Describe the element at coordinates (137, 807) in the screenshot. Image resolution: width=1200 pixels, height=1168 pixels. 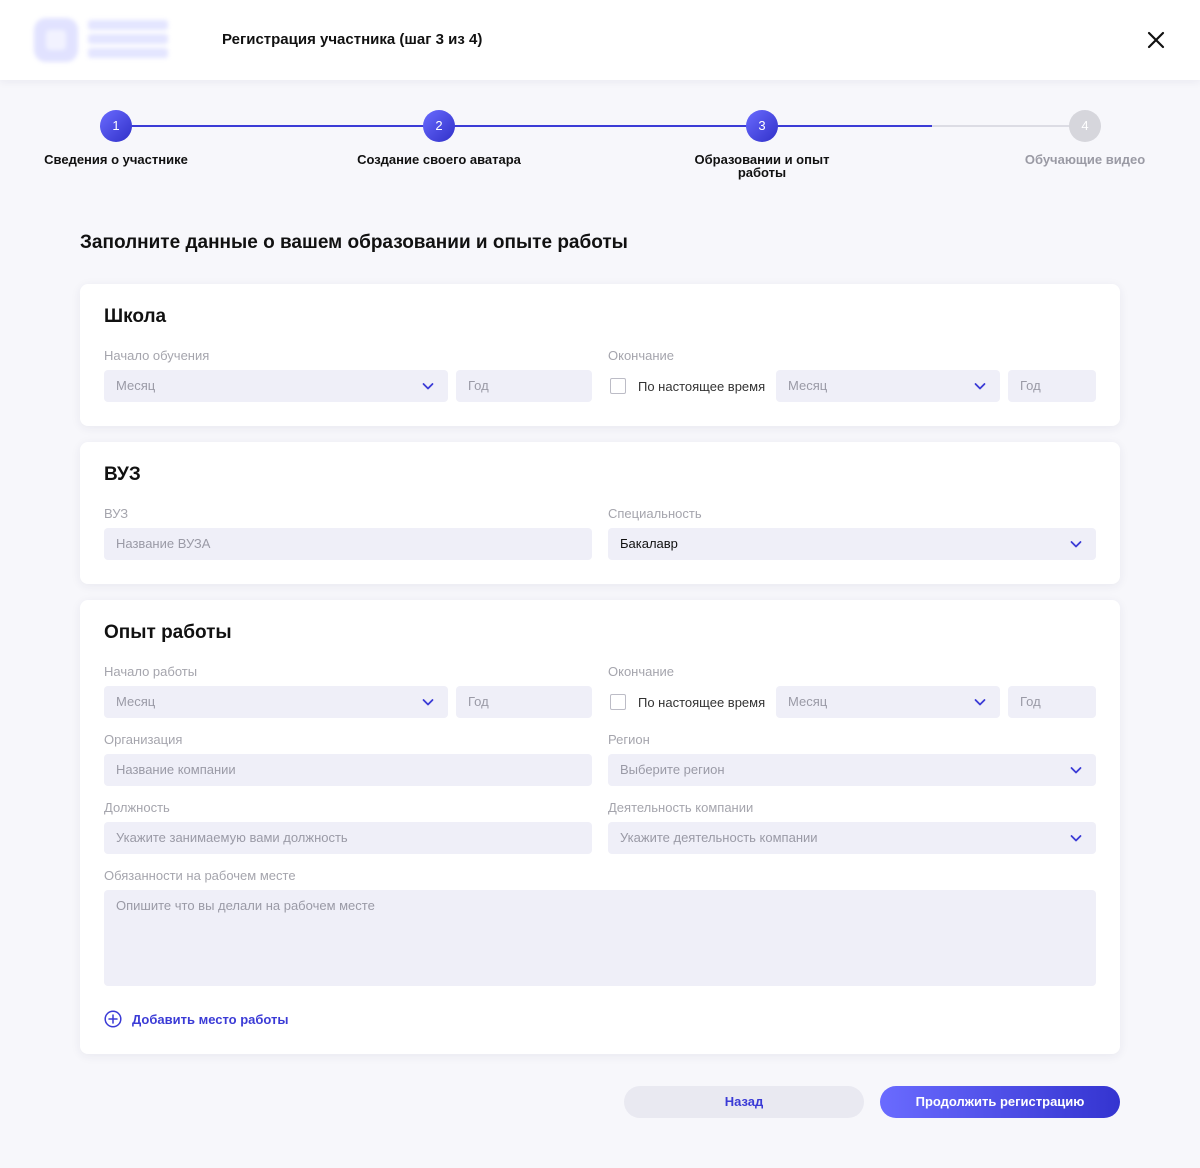
I see `position-label: Должность` at that location.